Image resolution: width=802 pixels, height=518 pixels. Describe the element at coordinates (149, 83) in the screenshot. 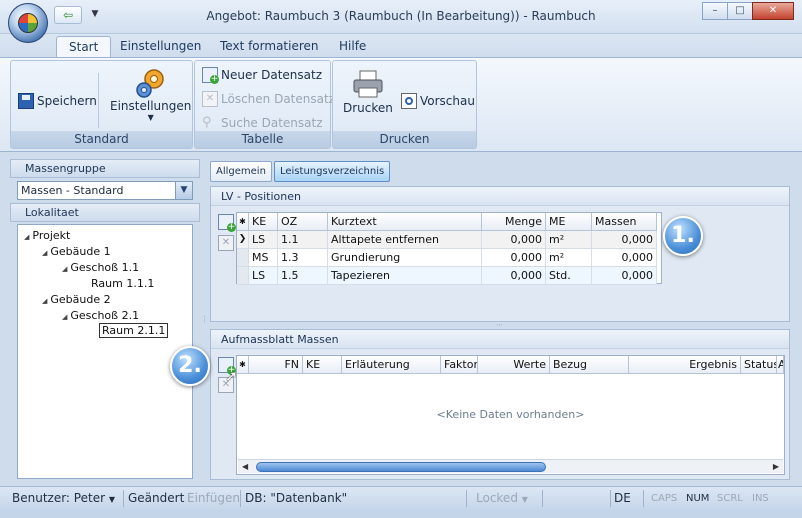

I see `gears-icon` at that location.